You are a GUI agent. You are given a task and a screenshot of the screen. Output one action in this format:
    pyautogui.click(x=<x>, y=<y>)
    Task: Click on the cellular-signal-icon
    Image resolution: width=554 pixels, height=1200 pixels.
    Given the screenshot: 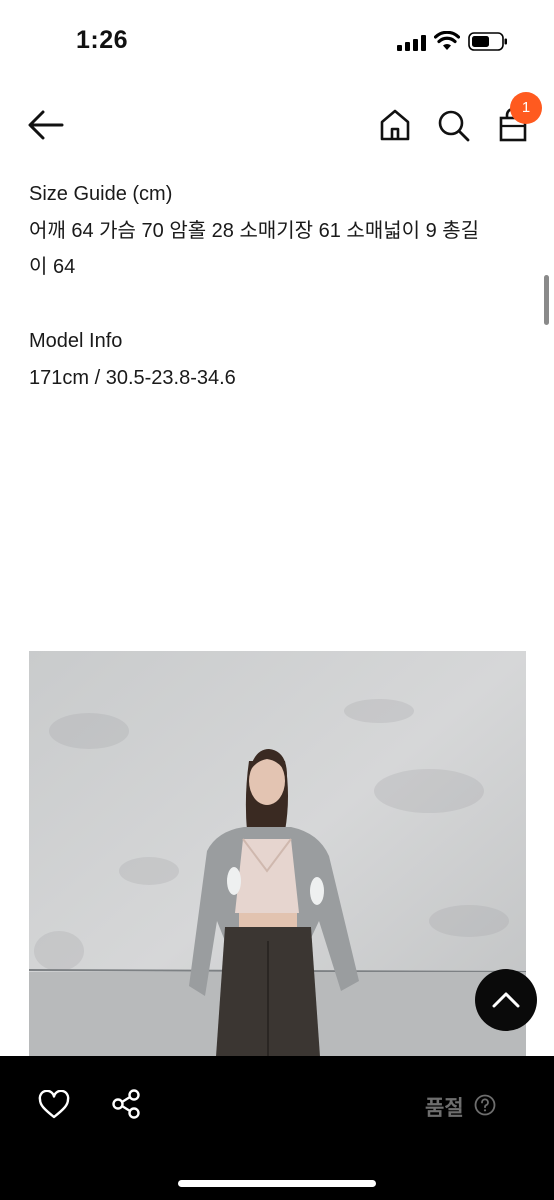 What is the action you would take?
    pyautogui.click(x=412, y=43)
    